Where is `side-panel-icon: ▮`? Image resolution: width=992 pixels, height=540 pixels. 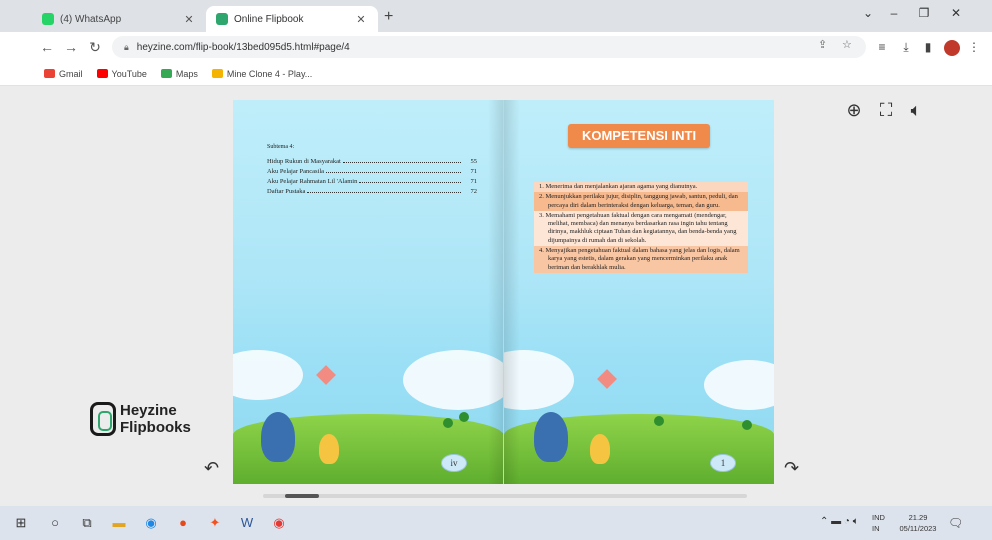 side-panel-icon: ▮ is located at coordinates (928, 47).